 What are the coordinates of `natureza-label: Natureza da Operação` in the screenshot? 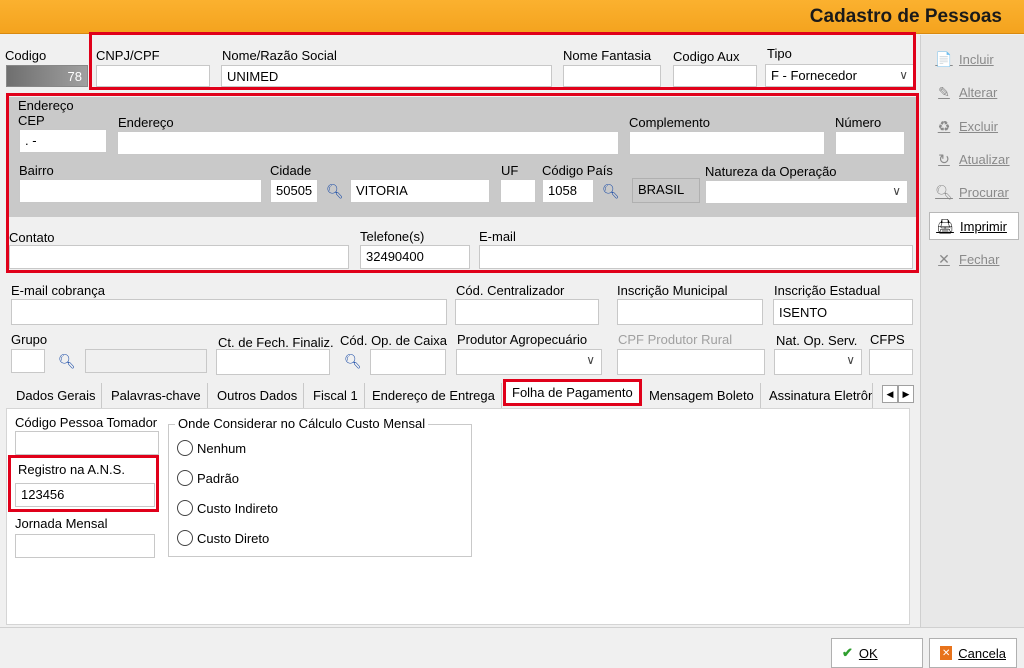 It's located at (771, 171).